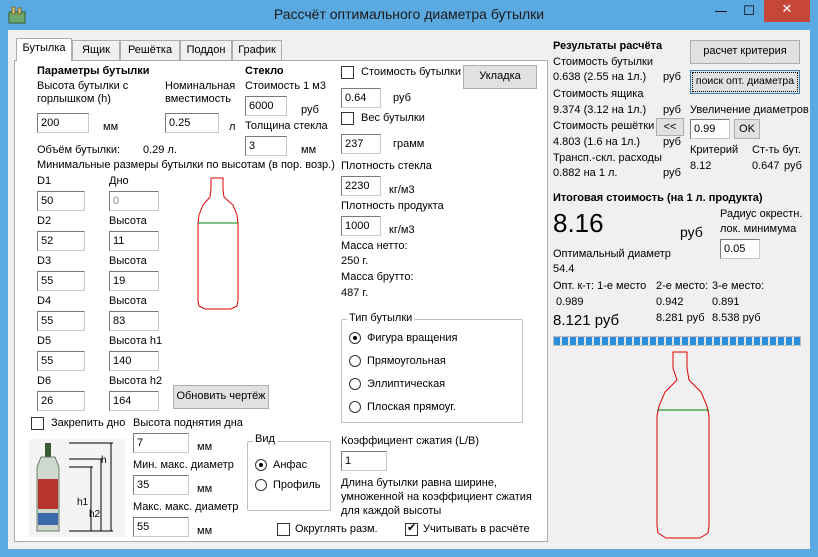 This screenshot has height=557, width=818. I want to click on bottle-weight-input: 237, so click(361, 144).